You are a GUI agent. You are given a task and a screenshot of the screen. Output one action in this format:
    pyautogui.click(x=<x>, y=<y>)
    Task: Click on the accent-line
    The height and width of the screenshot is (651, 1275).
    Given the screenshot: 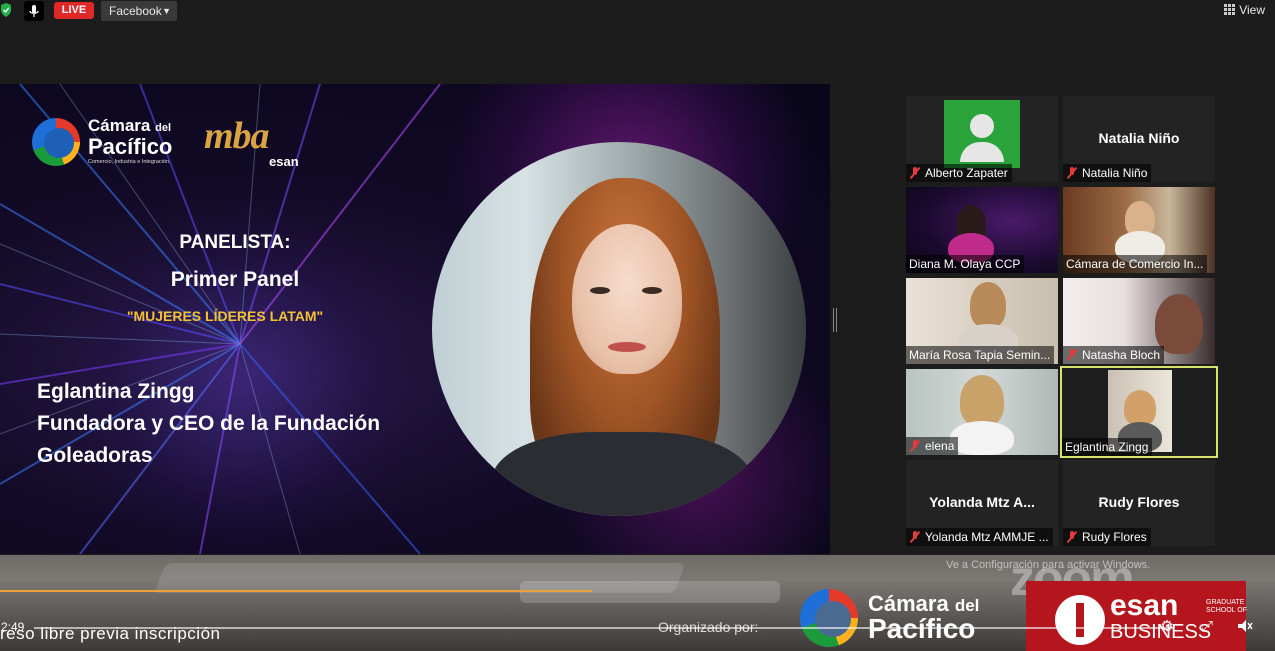 What is the action you would take?
    pyautogui.click(x=296, y=591)
    